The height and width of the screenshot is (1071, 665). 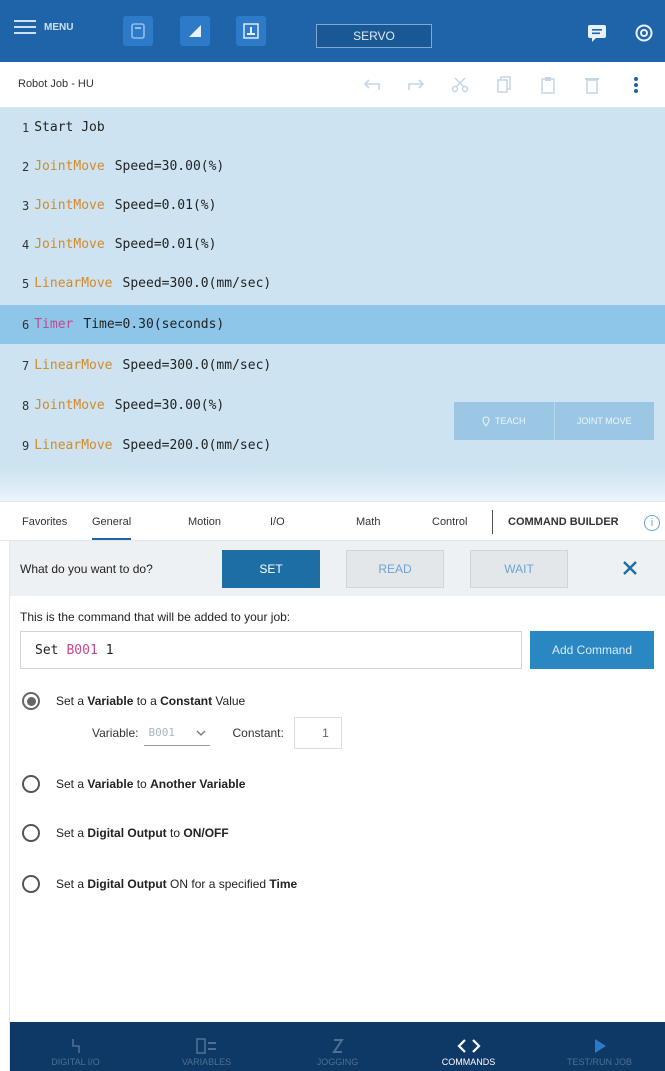 What do you see at coordinates (115, 733) in the screenshot?
I see `variable-label: Variable:` at bounding box center [115, 733].